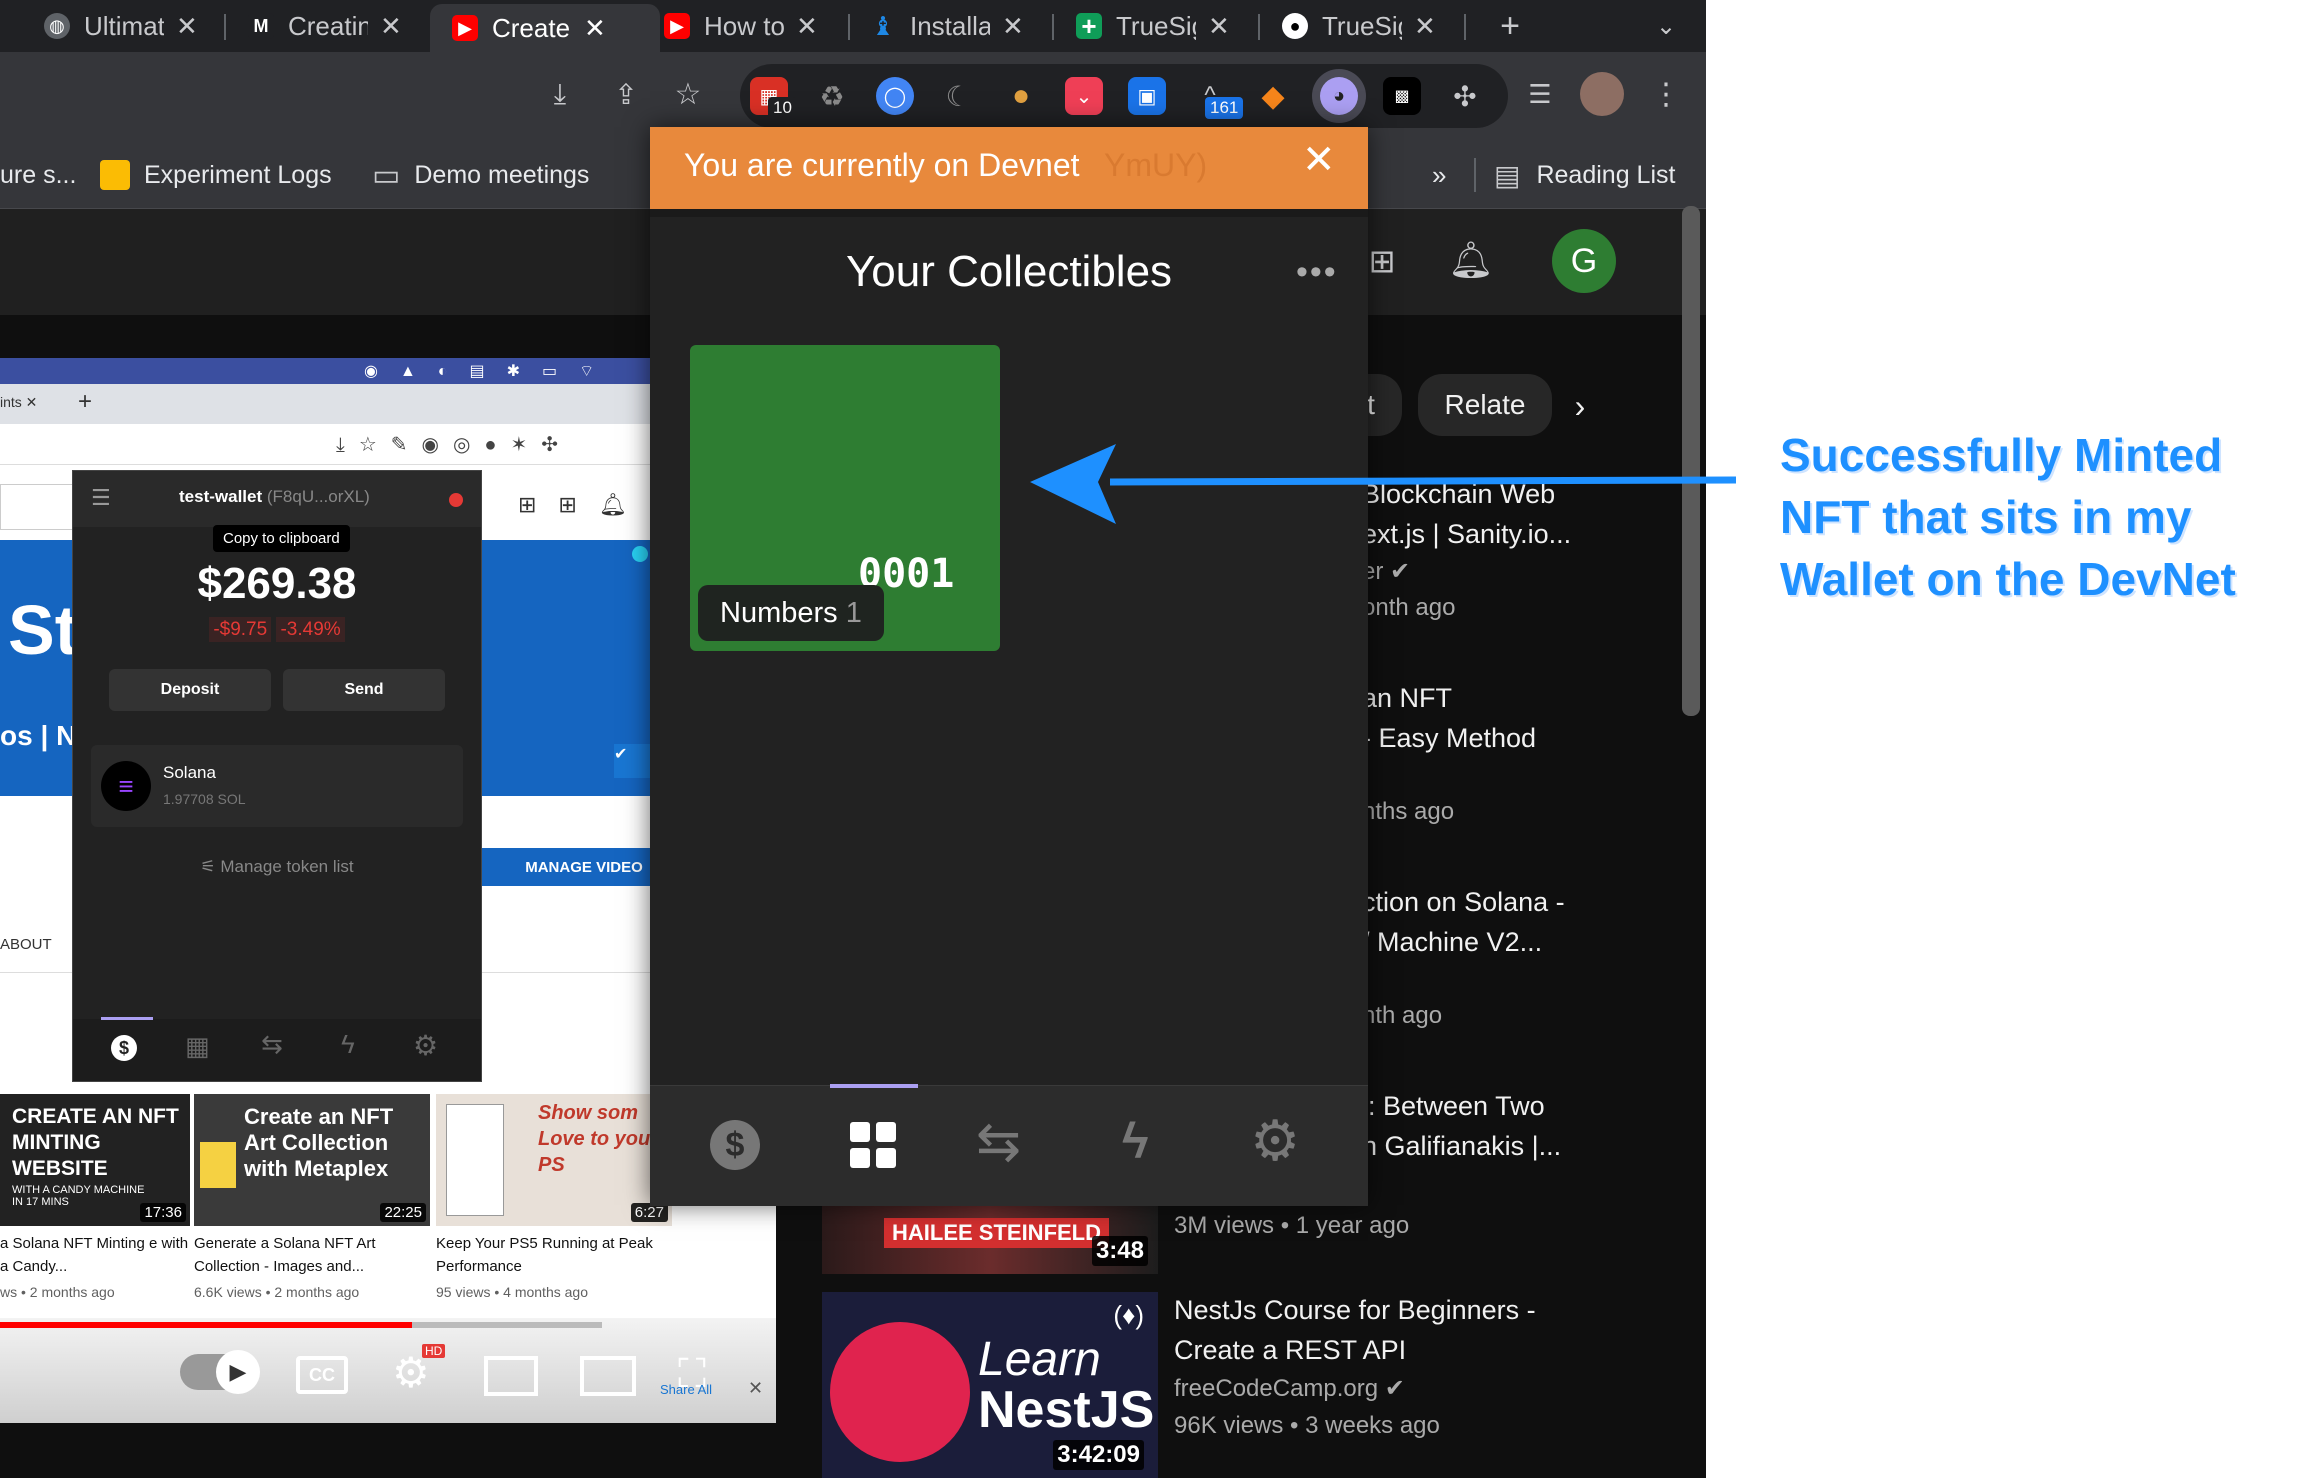  Describe the element at coordinates (325, 26) in the screenshot. I see `tab-creatin: M Creatin ✕` at that location.